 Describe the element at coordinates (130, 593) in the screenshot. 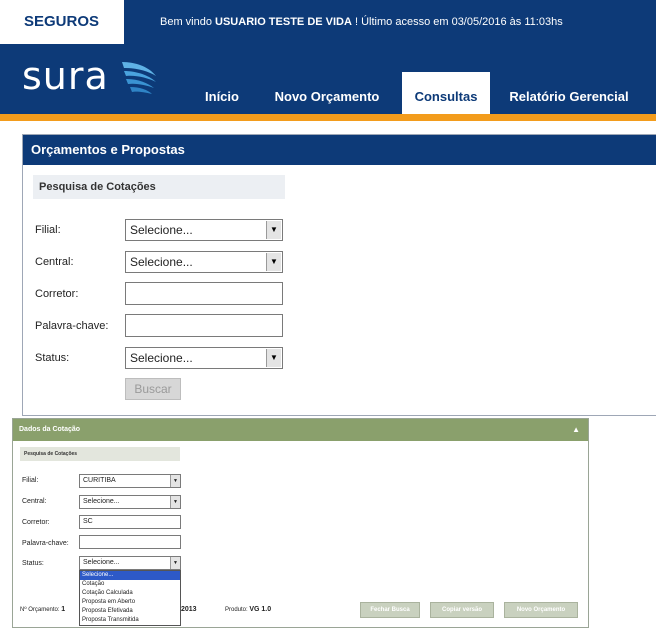

I see `status-option: Cotação Calculada` at that location.